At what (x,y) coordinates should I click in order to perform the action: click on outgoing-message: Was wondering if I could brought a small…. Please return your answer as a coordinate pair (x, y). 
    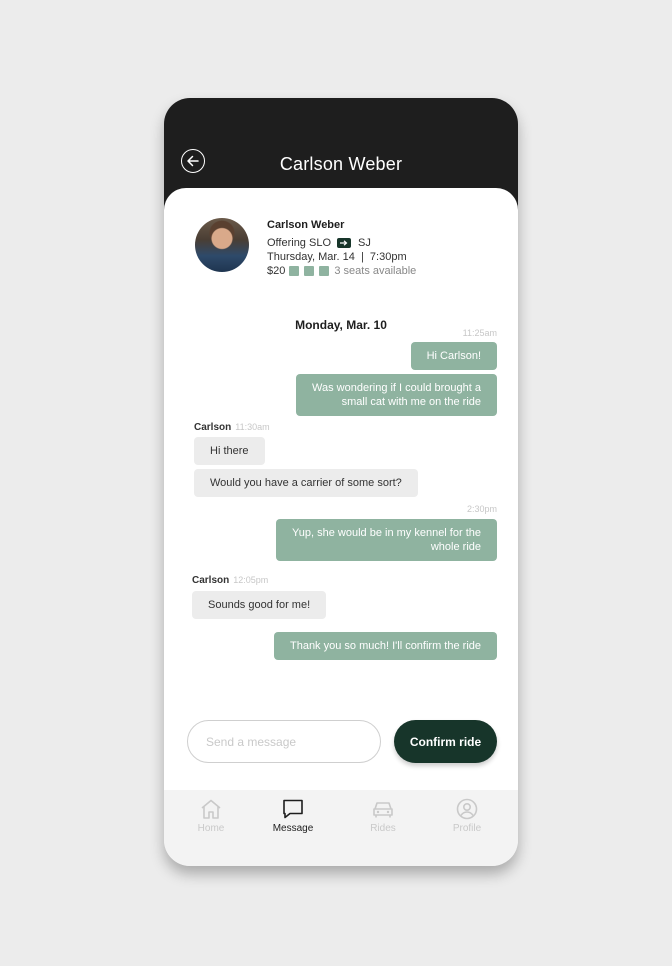
    Looking at the image, I should click on (396, 395).